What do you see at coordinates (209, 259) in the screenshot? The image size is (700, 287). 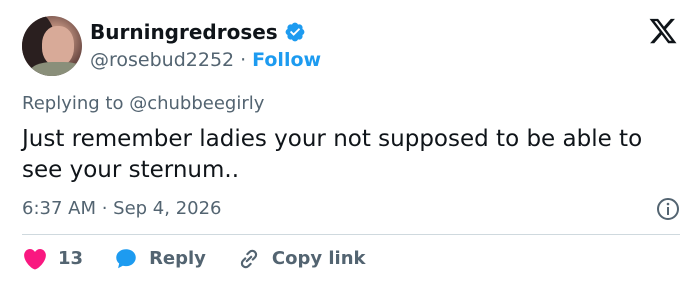 I see `tweet-actions: 13 Reply Copy link` at bounding box center [209, 259].